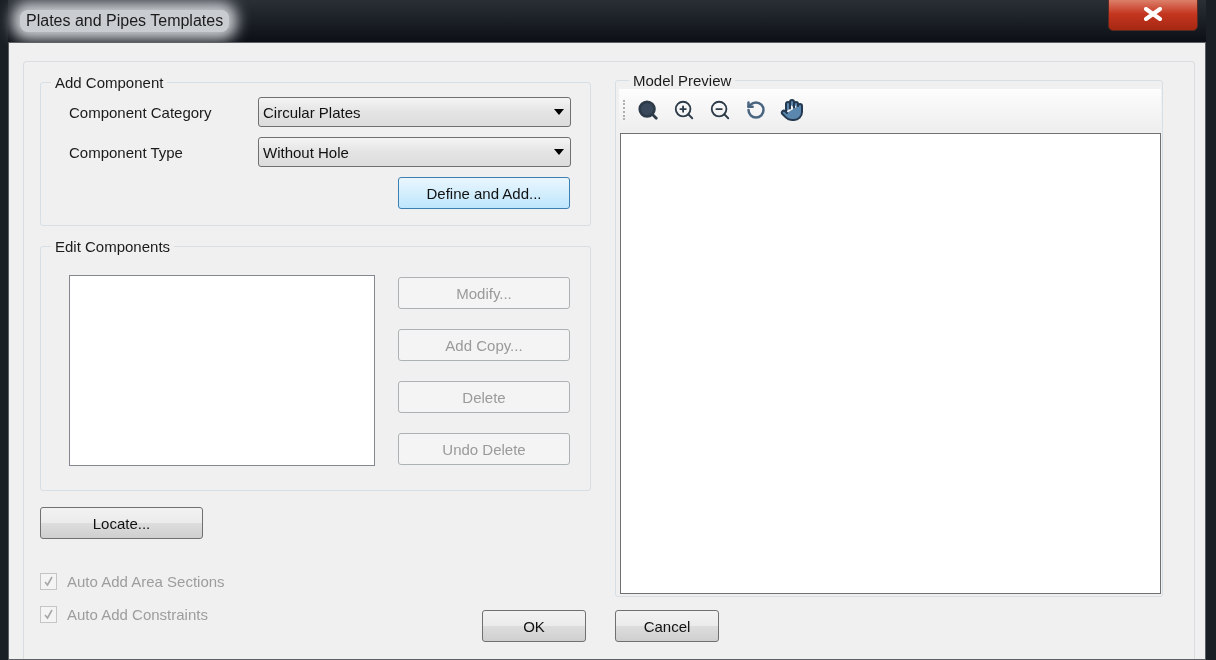  What do you see at coordinates (126, 152) in the screenshot?
I see `field-label: Component Type` at bounding box center [126, 152].